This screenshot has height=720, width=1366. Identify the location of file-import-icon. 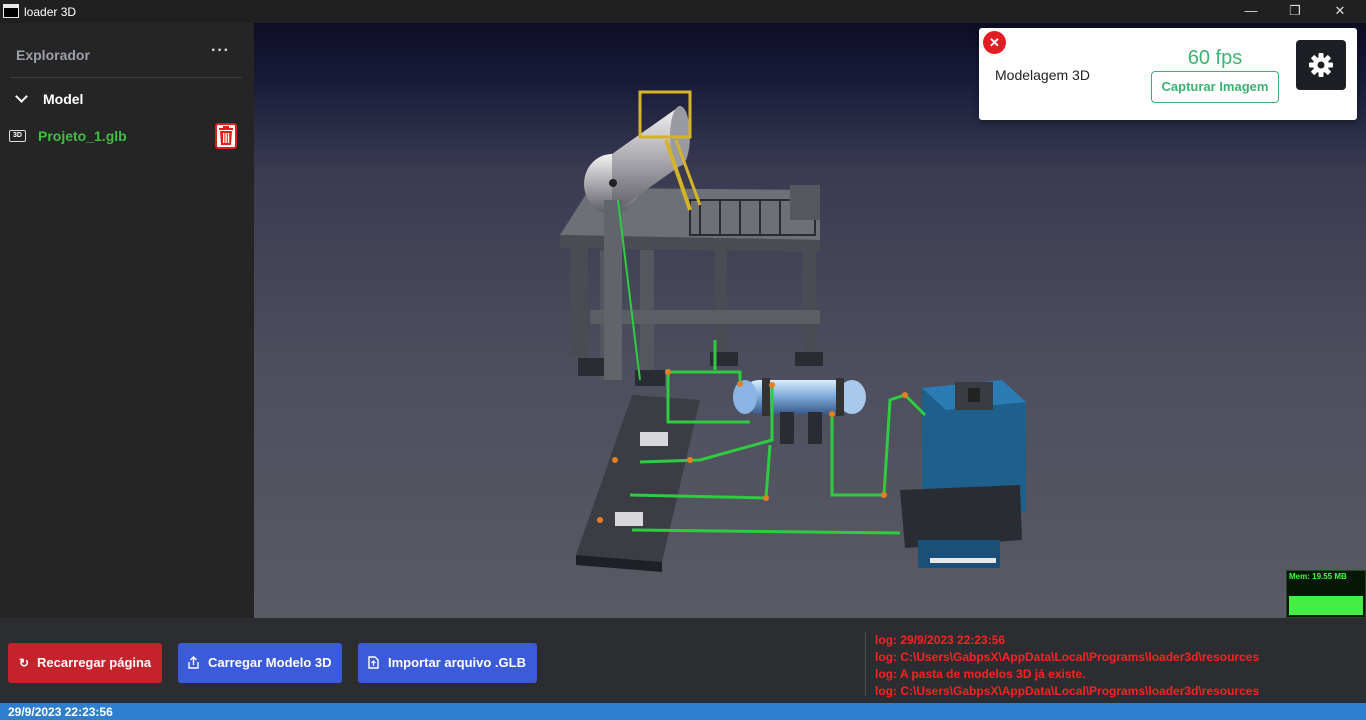
(373, 662).